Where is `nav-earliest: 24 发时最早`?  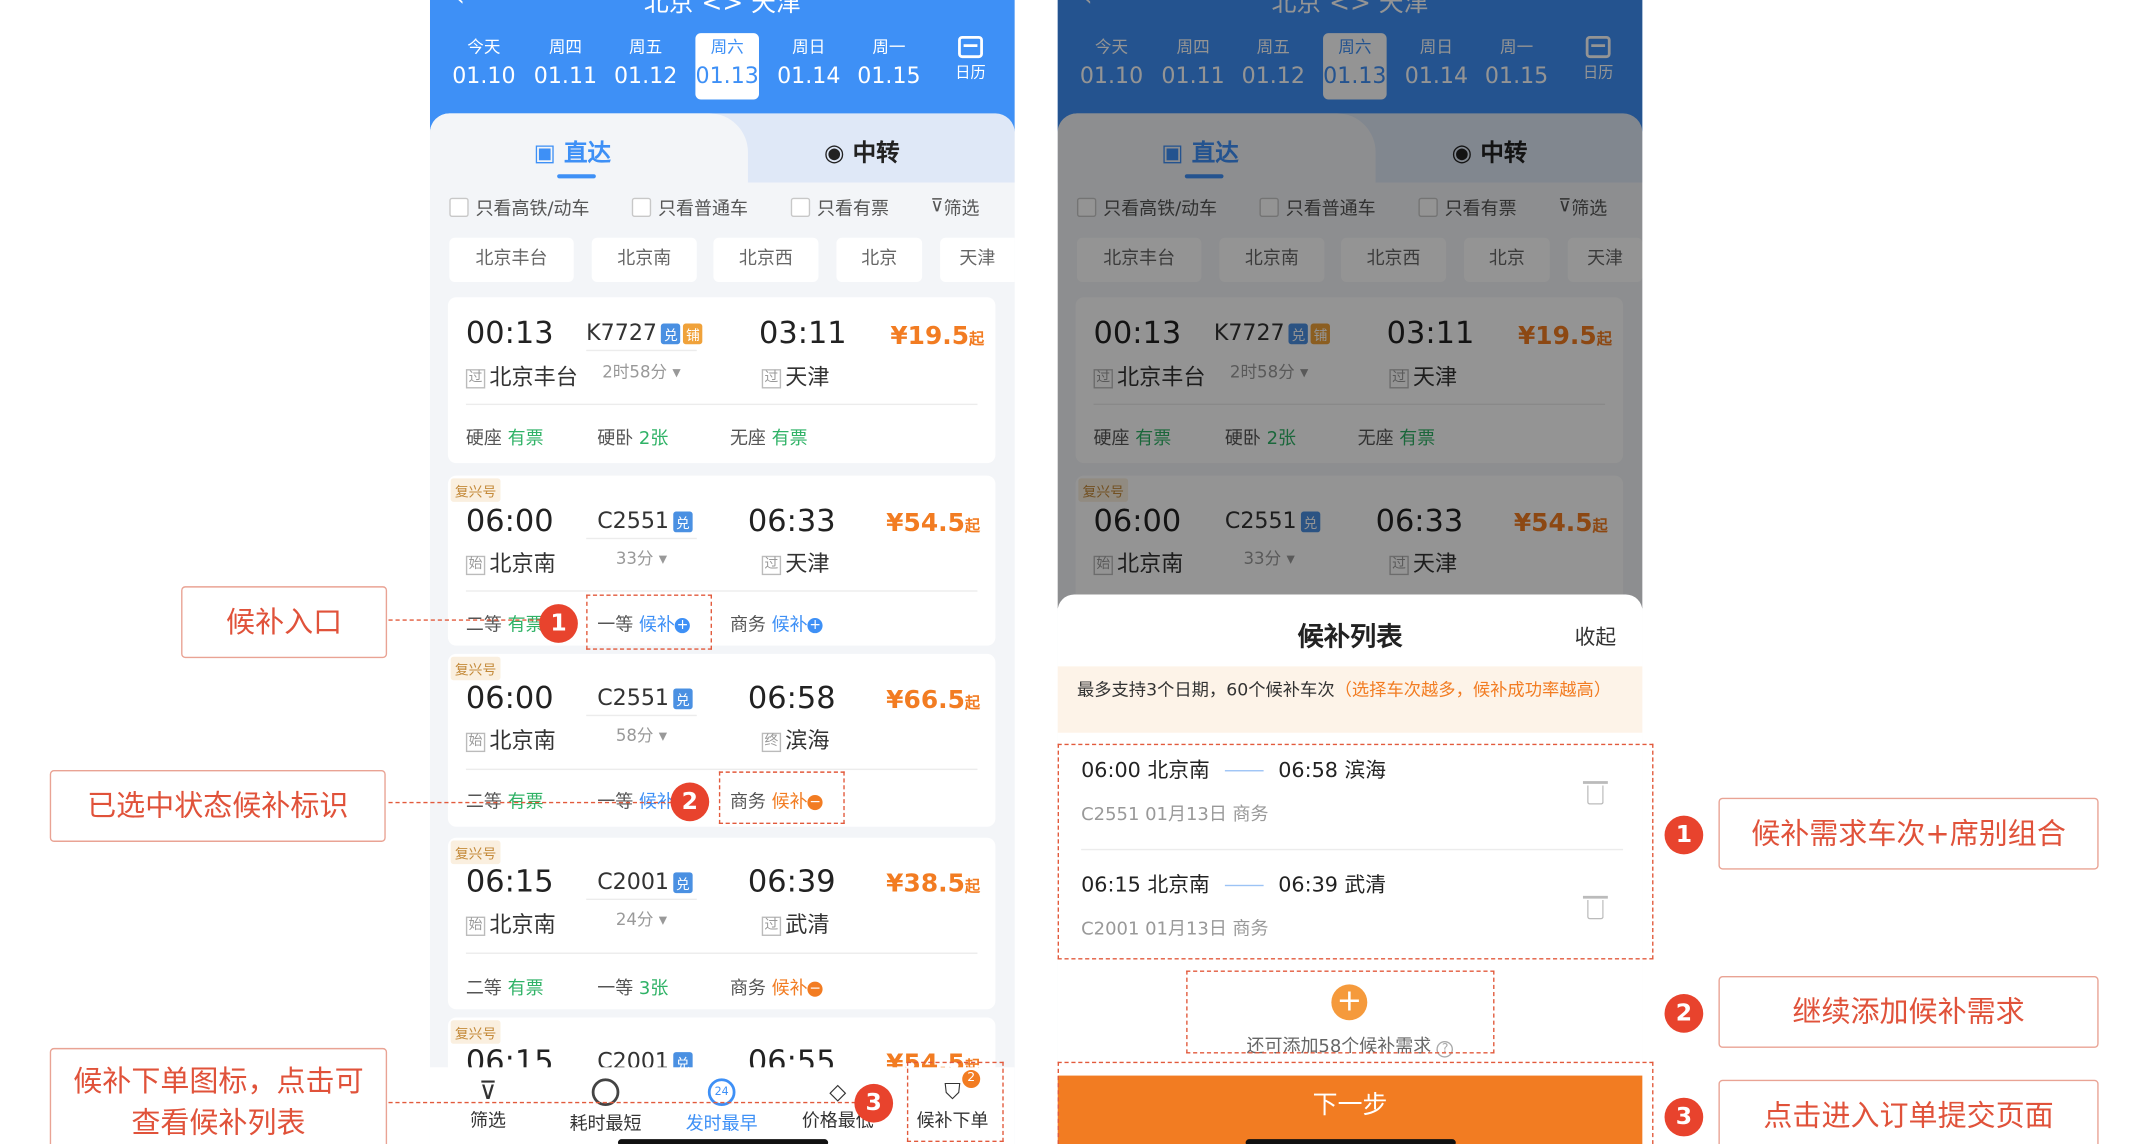 nav-earliest: 24 发时最早 is located at coordinates (721, 1106).